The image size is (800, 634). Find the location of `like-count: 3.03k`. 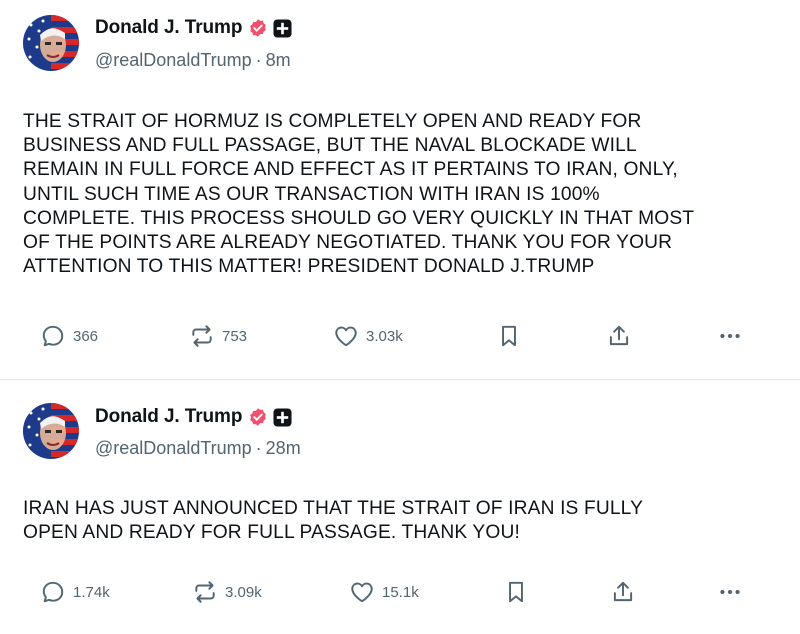

like-count: 3.03k is located at coordinates (384, 336).